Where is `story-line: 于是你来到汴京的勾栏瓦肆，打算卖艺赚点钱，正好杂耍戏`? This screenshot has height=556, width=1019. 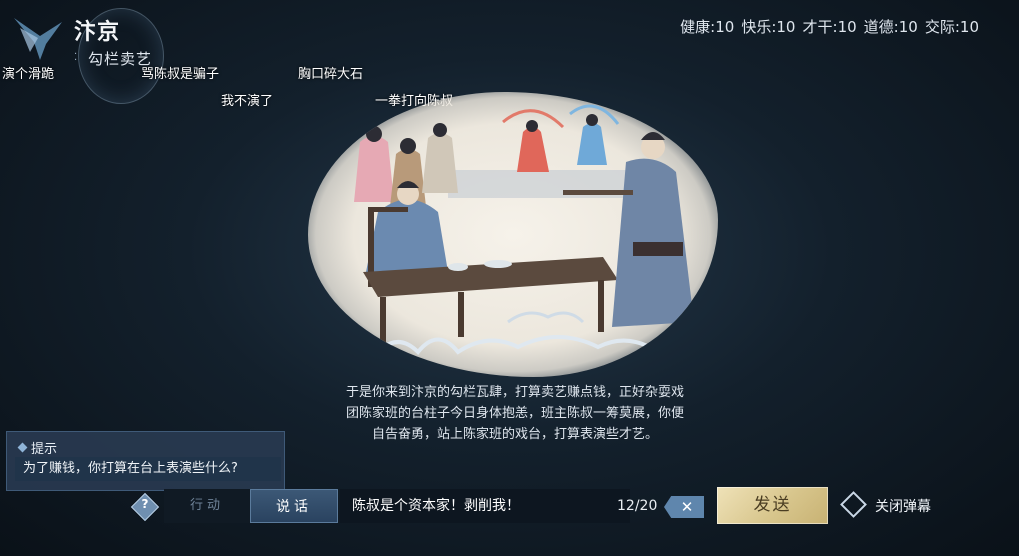 story-line: 于是你来到汴京的勾栏瓦肆，打算卖艺赚点钱，正好杂耍戏 is located at coordinates (514, 392).